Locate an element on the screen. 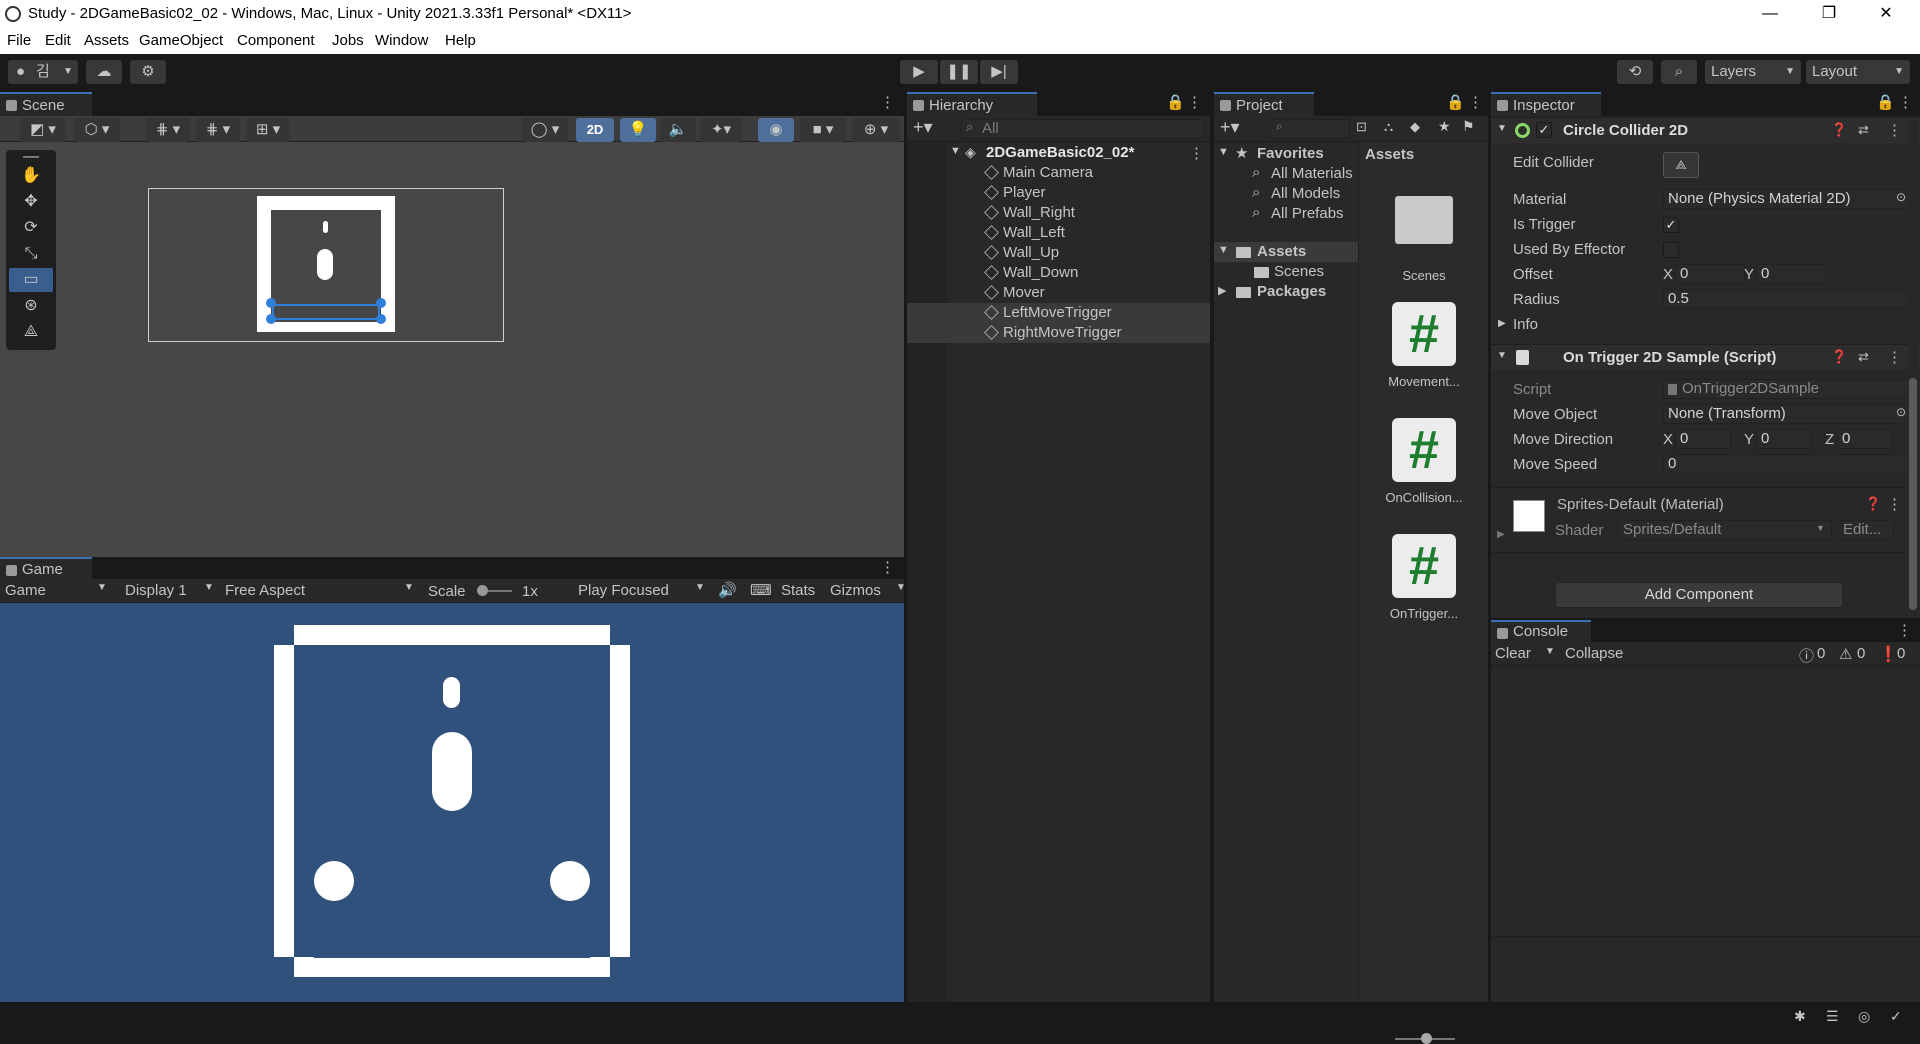  undo-history-button: ⟲ is located at coordinates (1635, 72).